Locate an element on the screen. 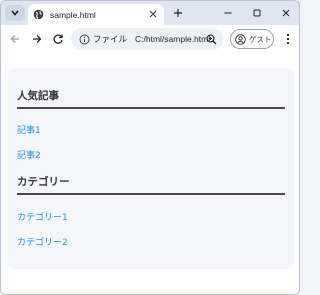 This screenshot has width=320, height=295. new-tab-plus-icon is located at coordinates (178, 13).